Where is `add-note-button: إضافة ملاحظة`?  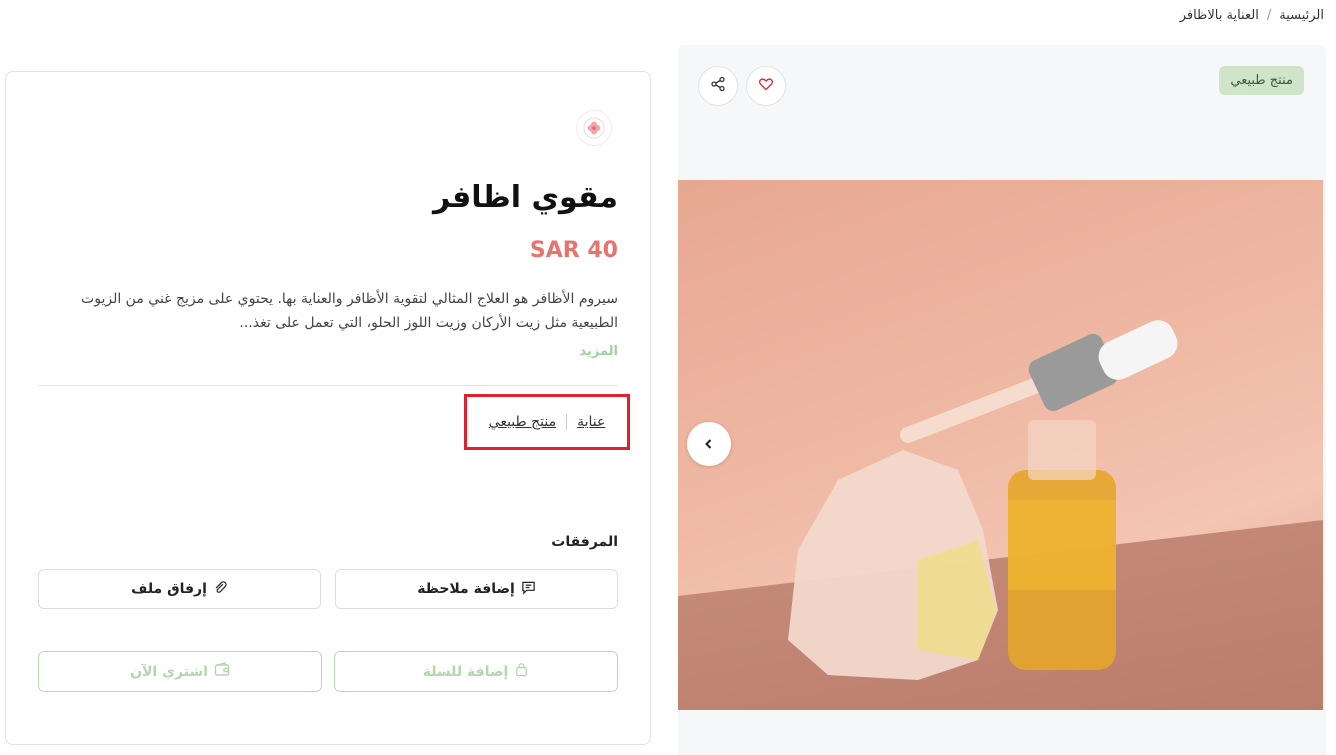
add-note-button: إضافة ملاحظة is located at coordinates (476, 589).